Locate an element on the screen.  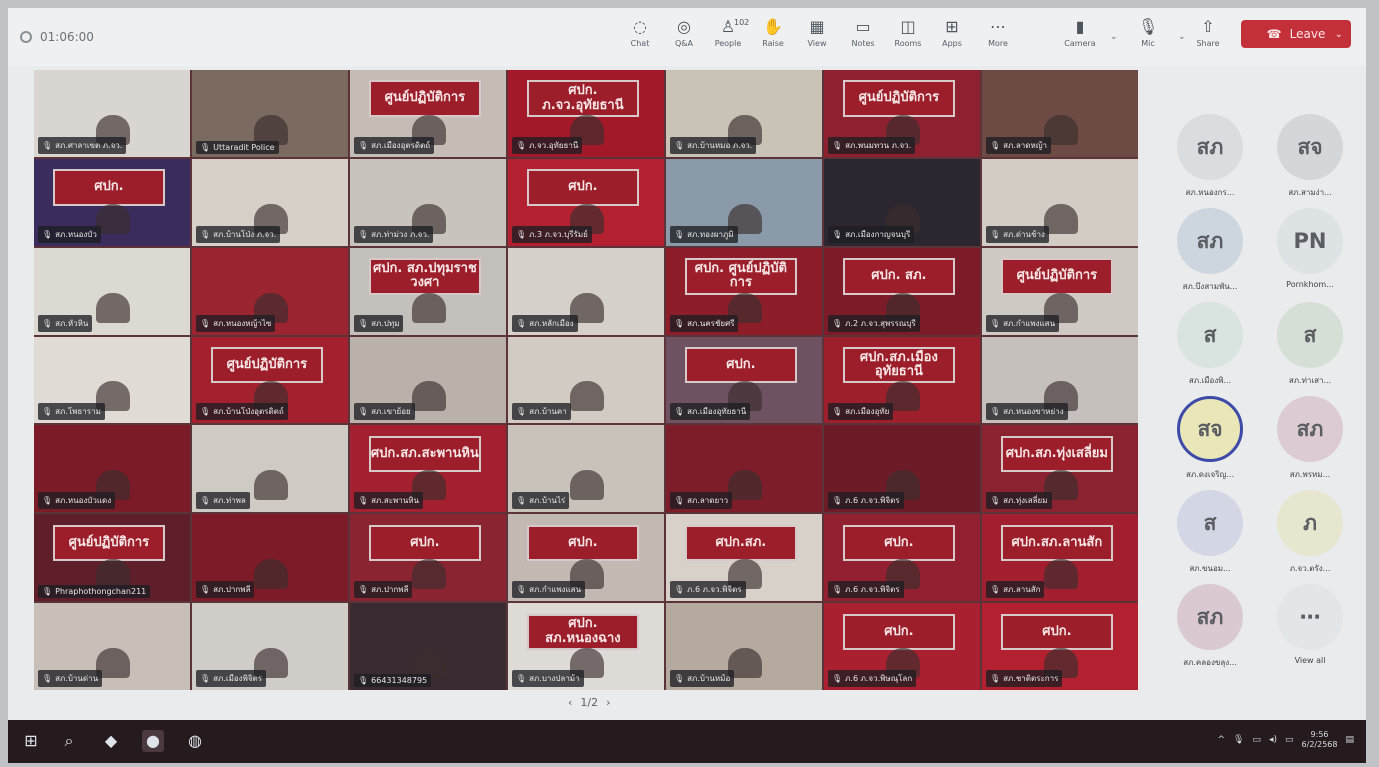
apps-button: ⊞ Apps is located at coordinates (952, 33).